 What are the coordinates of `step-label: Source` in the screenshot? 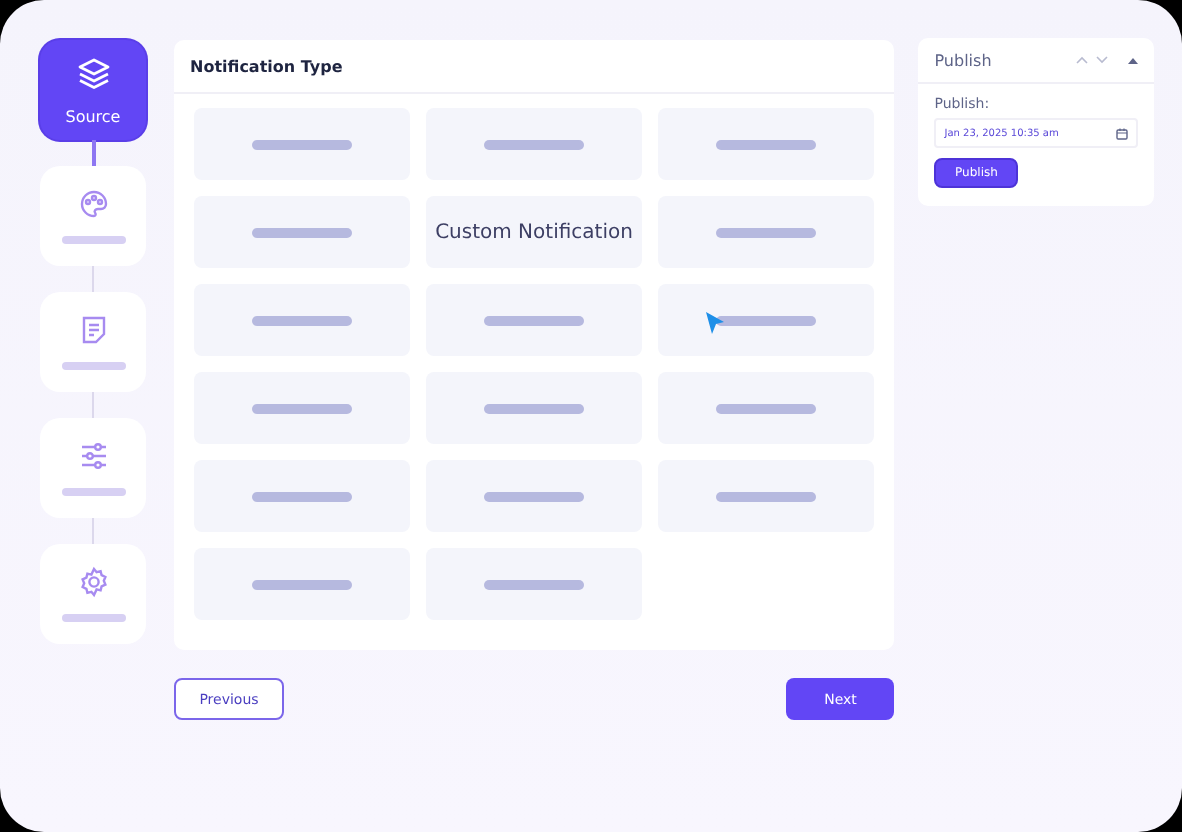 It's located at (93, 116).